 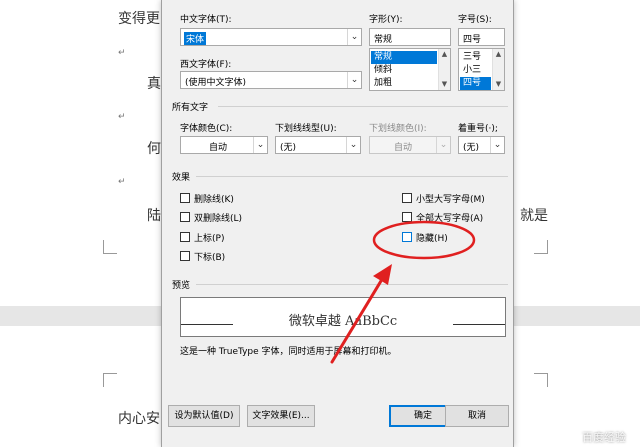 I want to click on document-line: 变得更, so click(x=139, y=19).